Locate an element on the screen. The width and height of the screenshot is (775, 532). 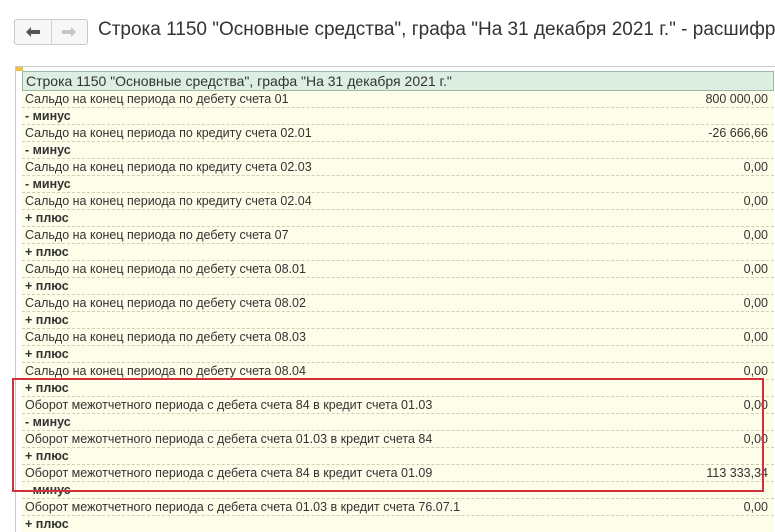
forward-button is located at coordinates (69, 32).